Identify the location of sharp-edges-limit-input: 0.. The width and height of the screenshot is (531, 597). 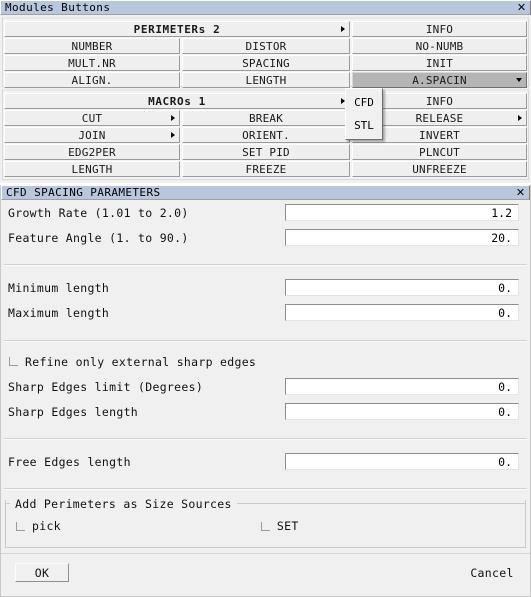
(402, 386).